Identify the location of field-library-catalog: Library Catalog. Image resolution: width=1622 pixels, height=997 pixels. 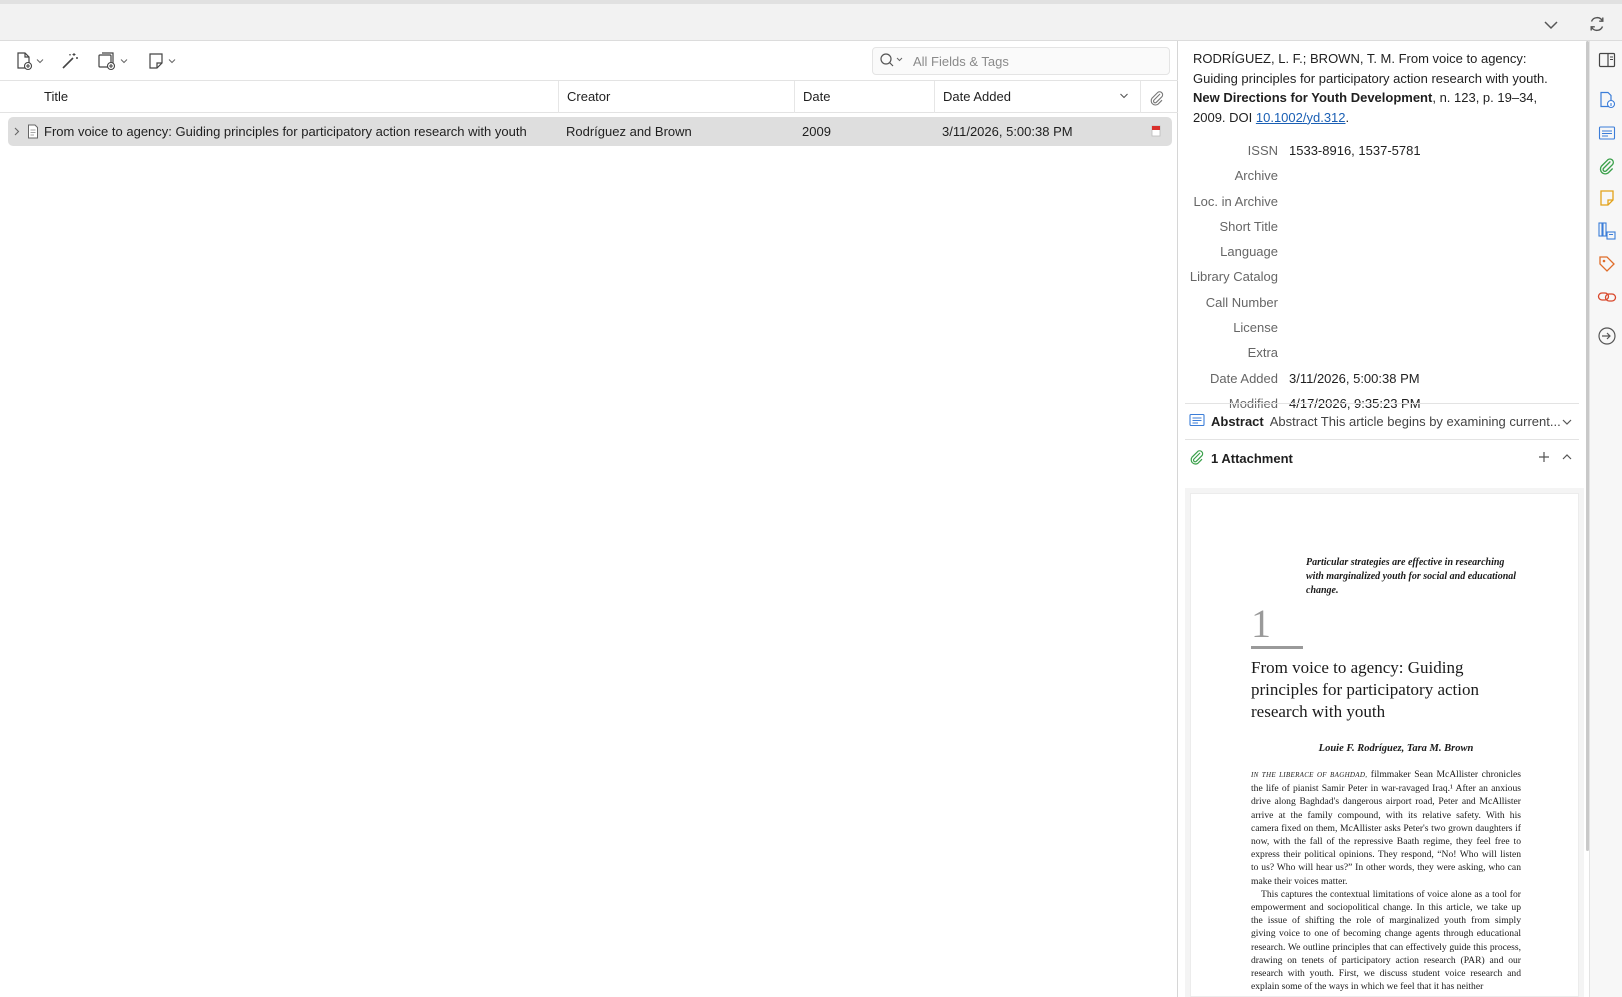
(1376, 277).